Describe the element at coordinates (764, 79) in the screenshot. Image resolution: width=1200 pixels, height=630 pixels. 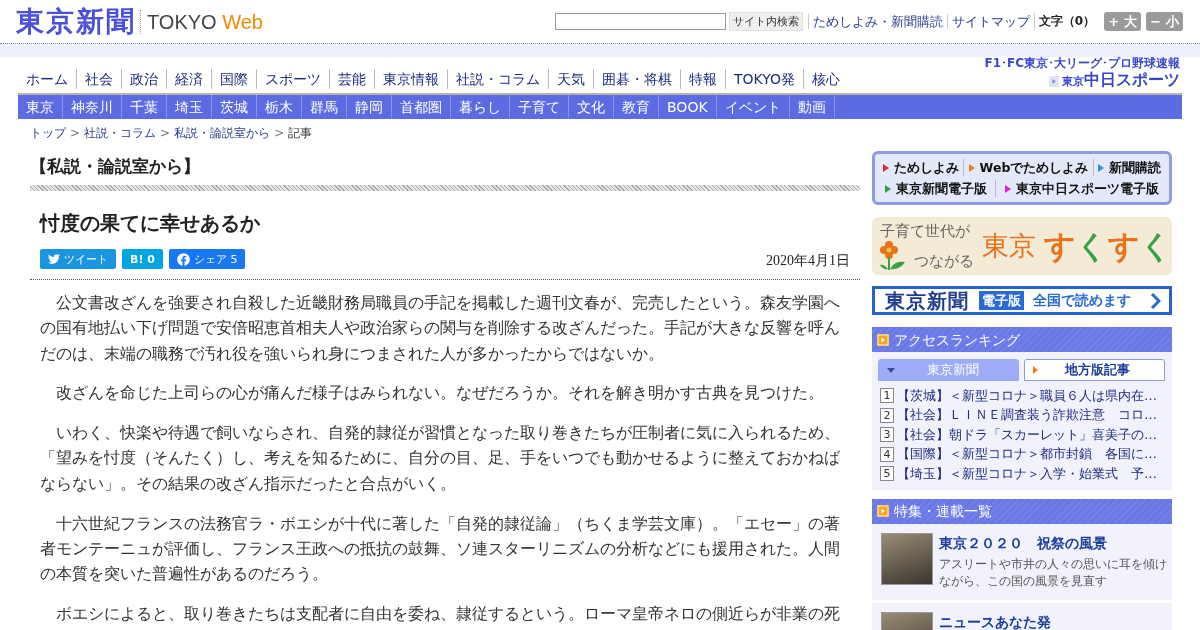
I see `nav-link: TOKYO発` at that location.